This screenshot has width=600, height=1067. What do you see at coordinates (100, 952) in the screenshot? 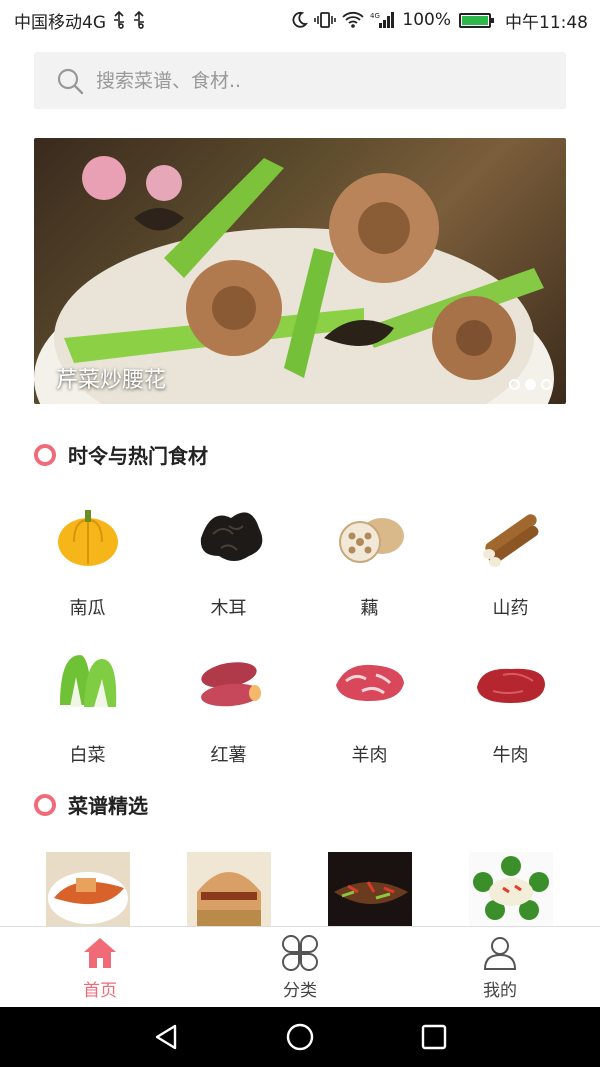
I see `home-icon` at bounding box center [100, 952].